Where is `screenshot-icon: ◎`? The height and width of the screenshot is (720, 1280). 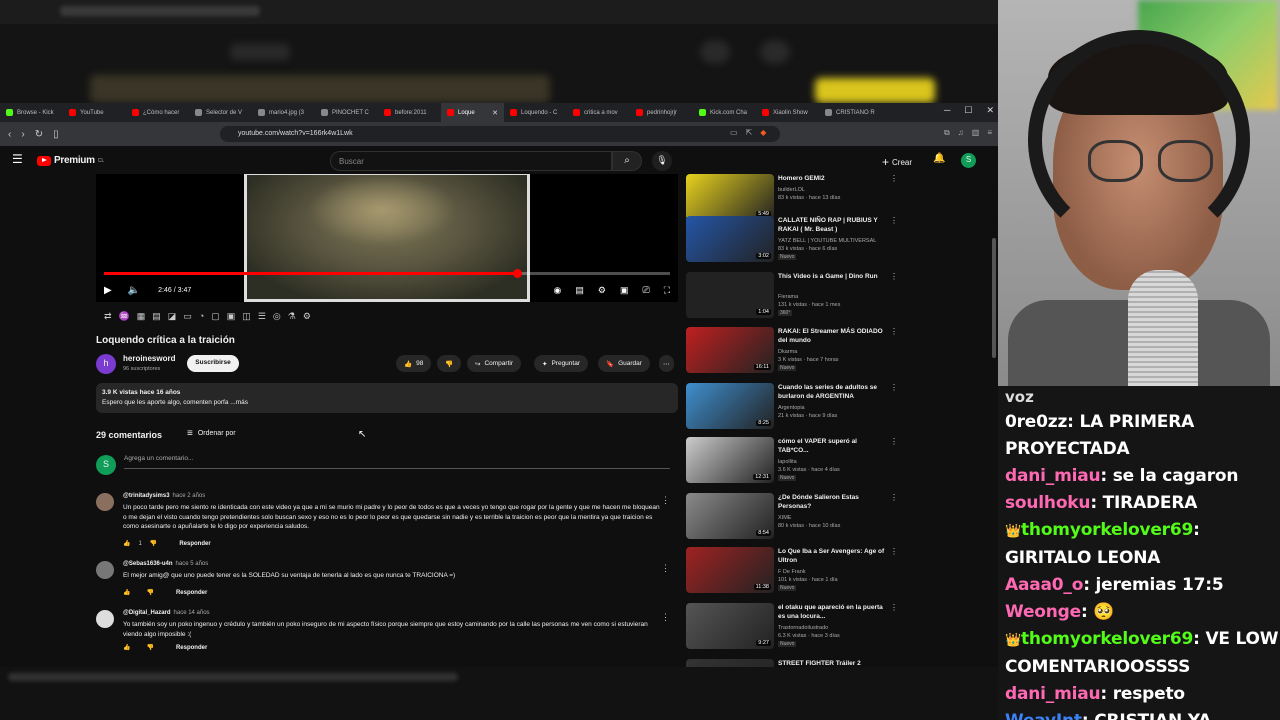 screenshot-icon: ◎ is located at coordinates (277, 316).